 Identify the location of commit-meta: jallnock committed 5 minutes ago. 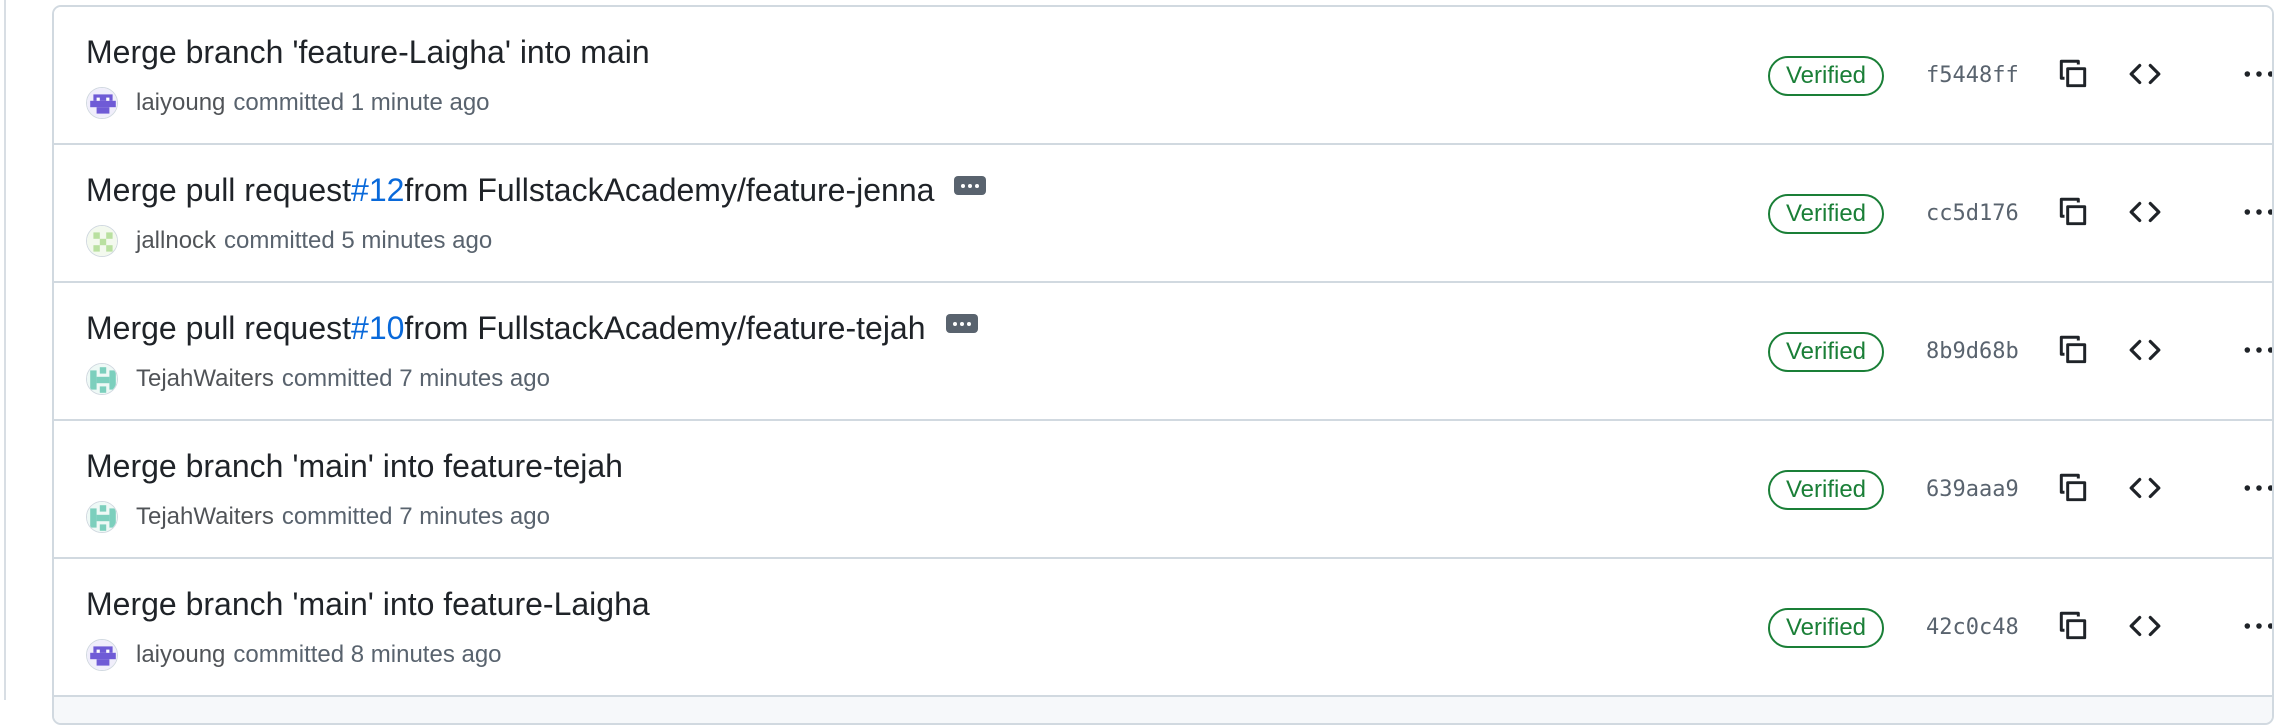
(289, 241).